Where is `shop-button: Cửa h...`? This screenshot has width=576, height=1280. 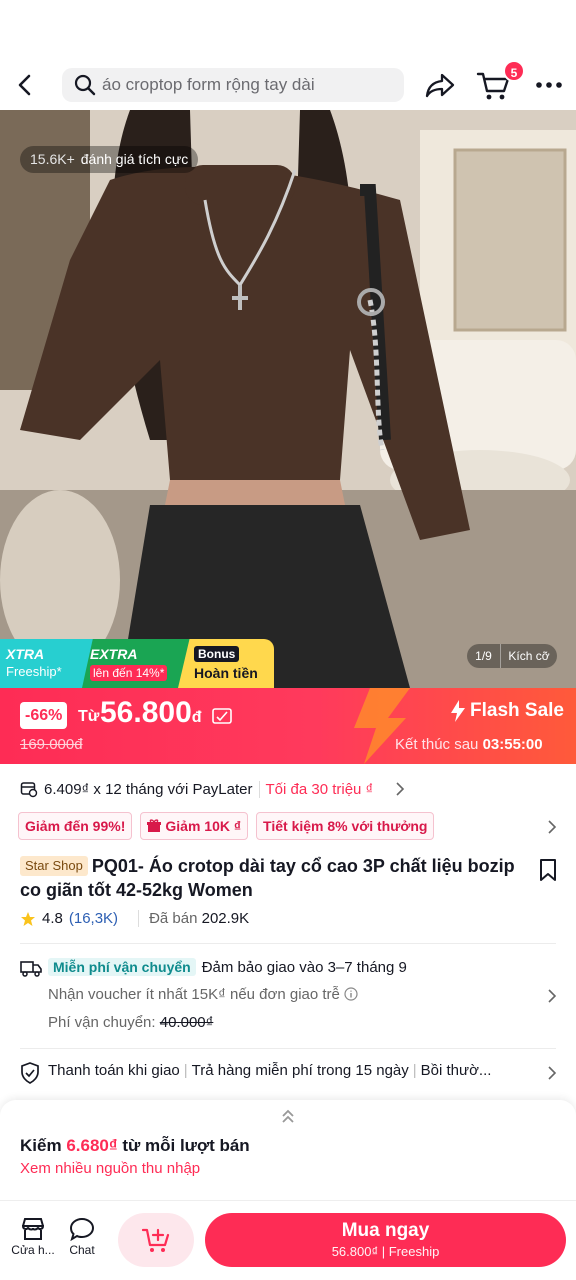
shop-button: Cửa h... is located at coordinates (33, 1237).